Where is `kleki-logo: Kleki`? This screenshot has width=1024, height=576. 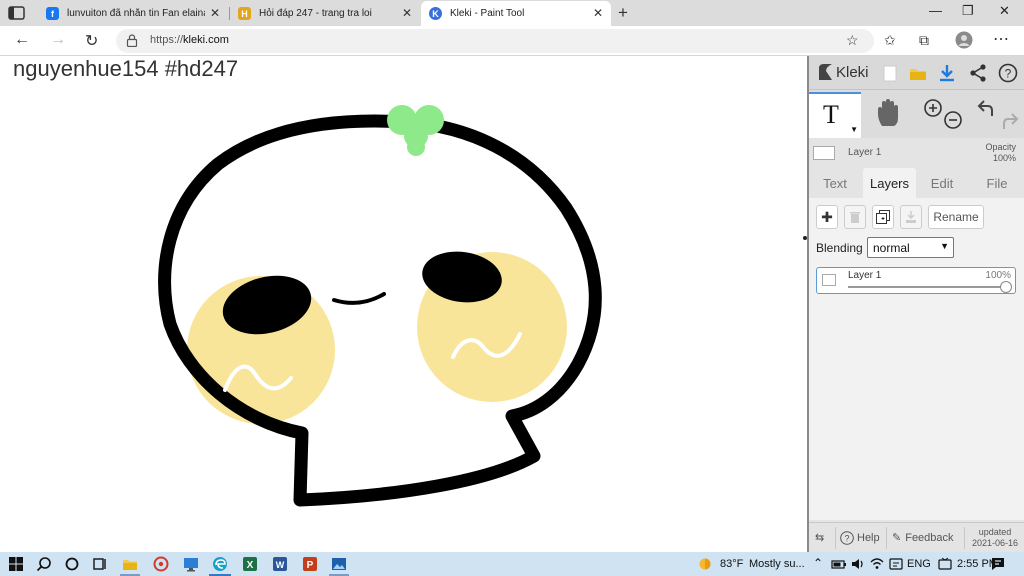 kleki-logo: Kleki is located at coordinates (842, 72).